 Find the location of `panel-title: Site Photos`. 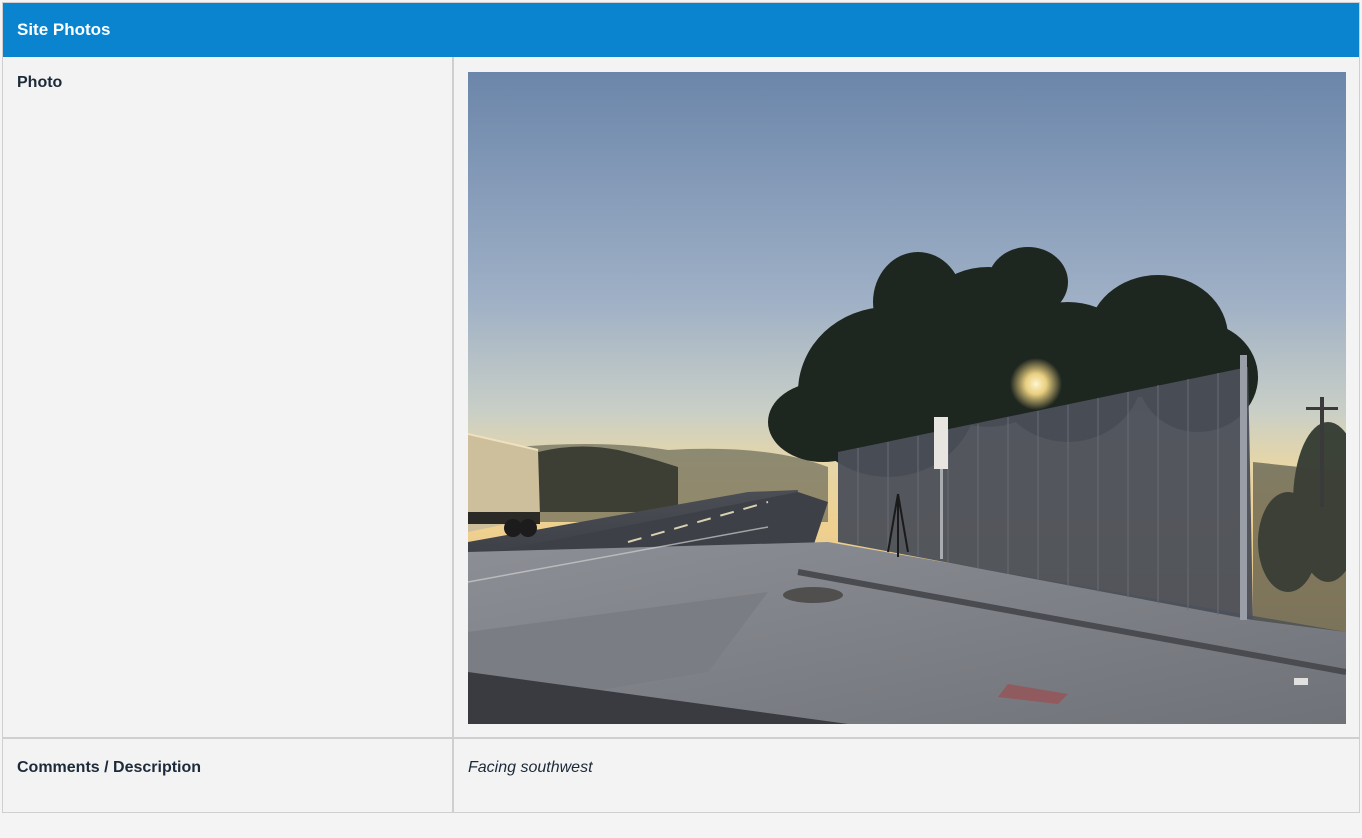

panel-title: Site Photos is located at coordinates (64, 29).